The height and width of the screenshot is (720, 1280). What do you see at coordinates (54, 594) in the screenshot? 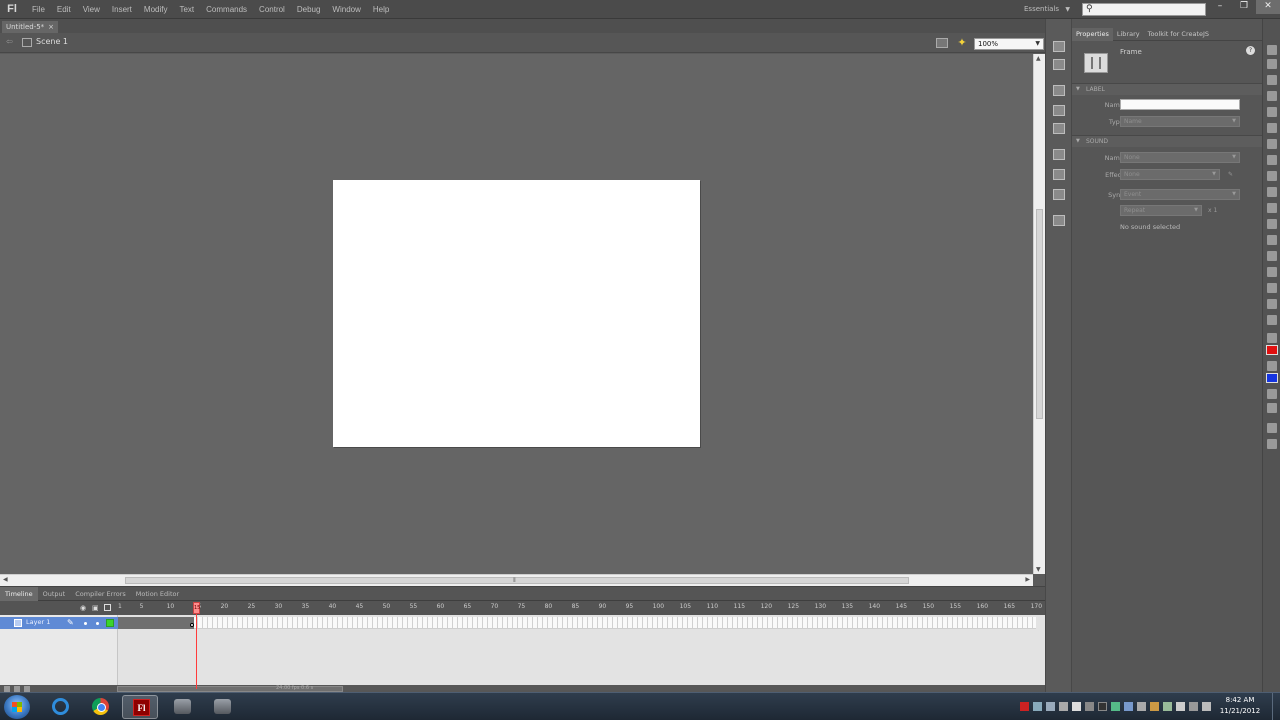
I see `tab-output: Output` at bounding box center [54, 594].